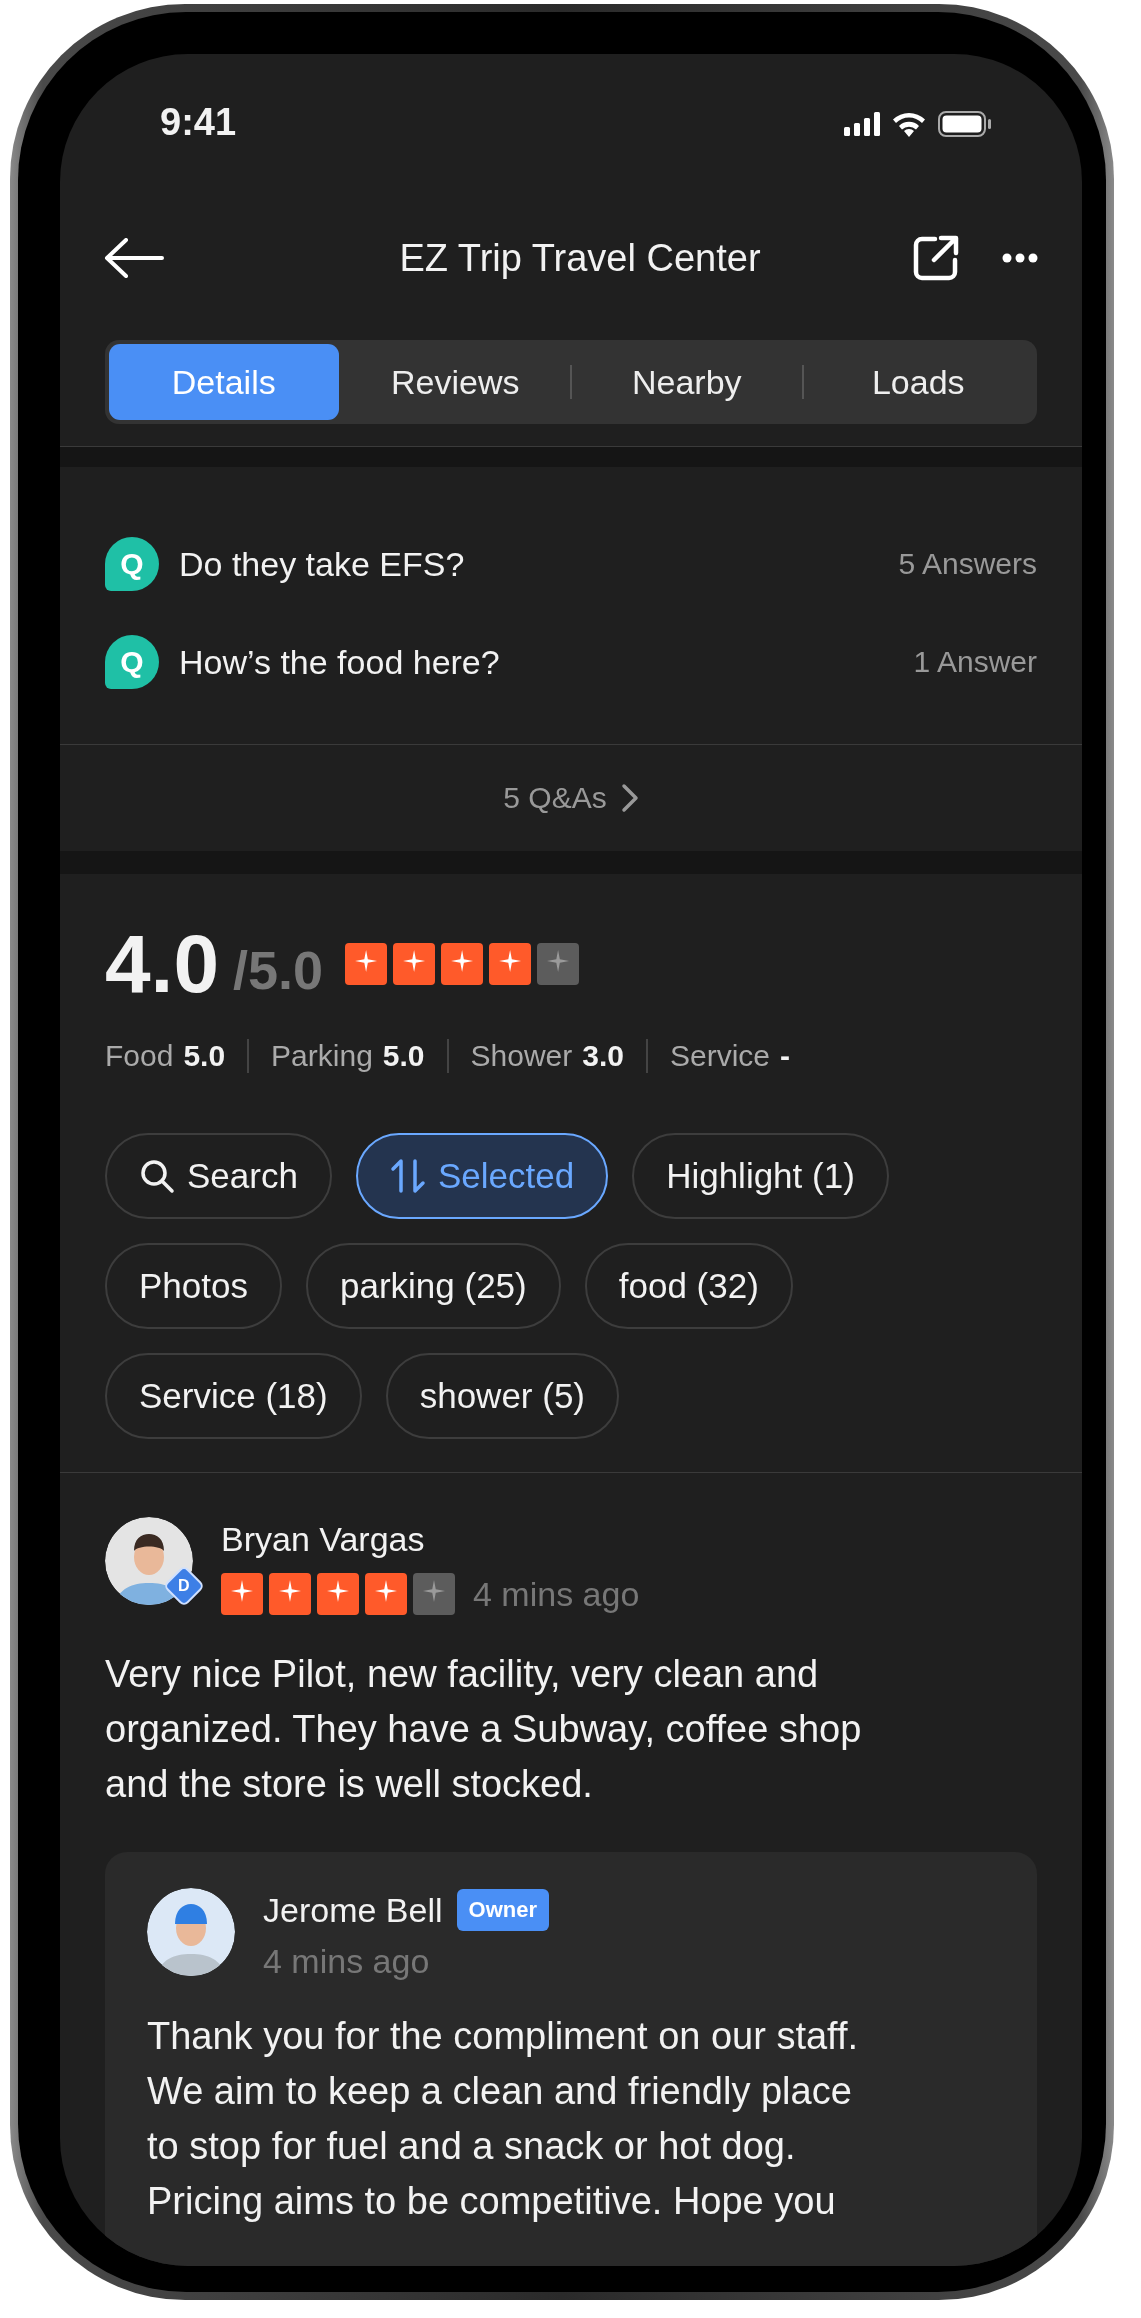 The width and height of the screenshot is (1141, 2318). What do you see at coordinates (720, 1056) in the screenshot?
I see `category-label: Service` at bounding box center [720, 1056].